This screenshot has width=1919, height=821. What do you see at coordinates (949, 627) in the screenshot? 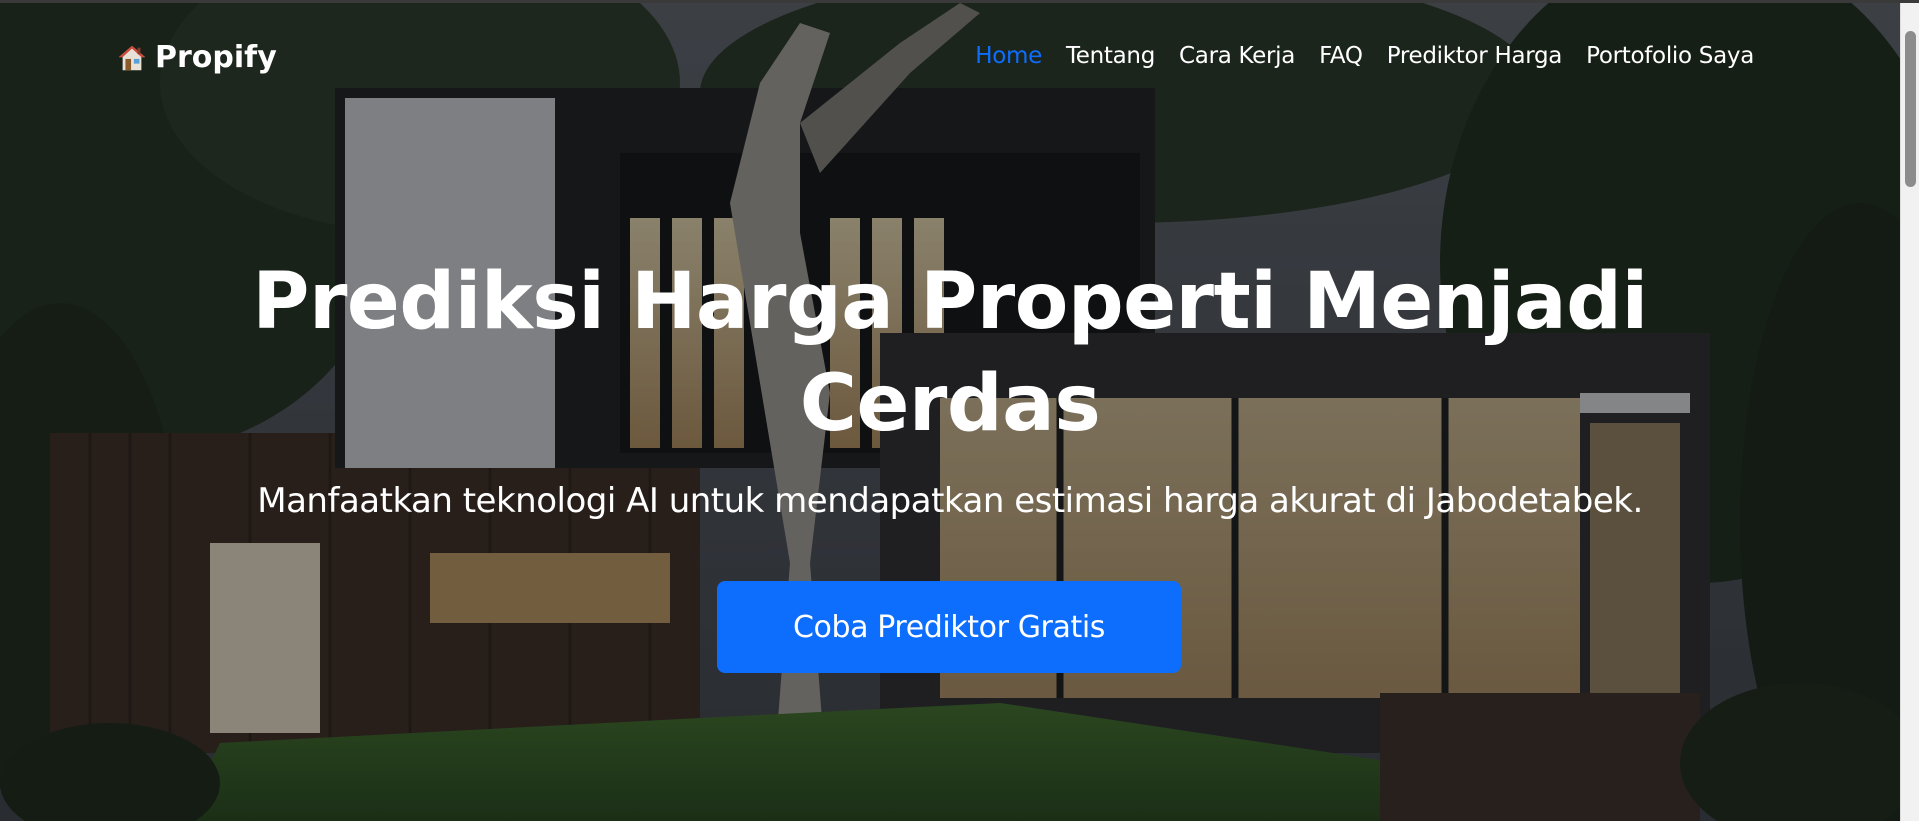
I see `try-predictor-button: Coba Prediktor Gratis` at bounding box center [949, 627].